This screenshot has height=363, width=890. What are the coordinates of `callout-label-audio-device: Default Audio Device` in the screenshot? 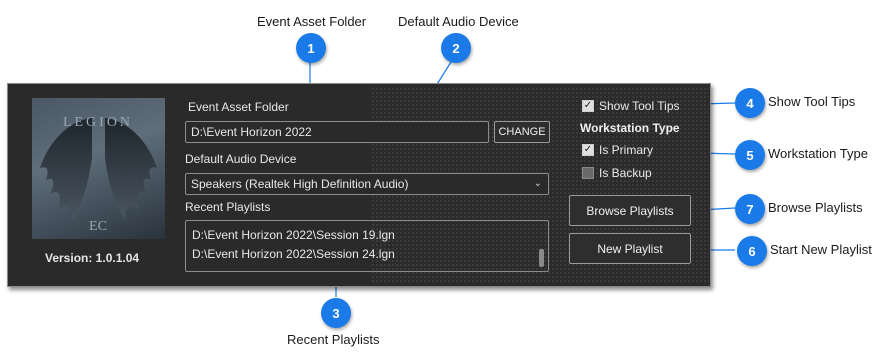 It's located at (458, 21).